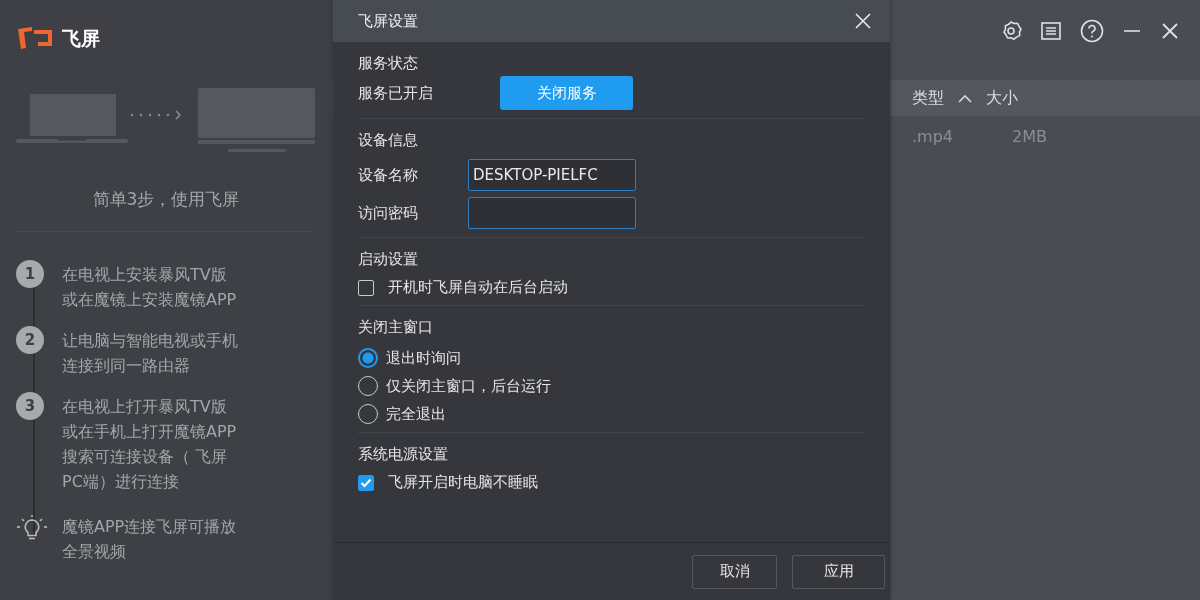 The width and height of the screenshot is (1200, 600). Describe the element at coordinates (552, 213) in the screenshot. I see `input-field` at that location.